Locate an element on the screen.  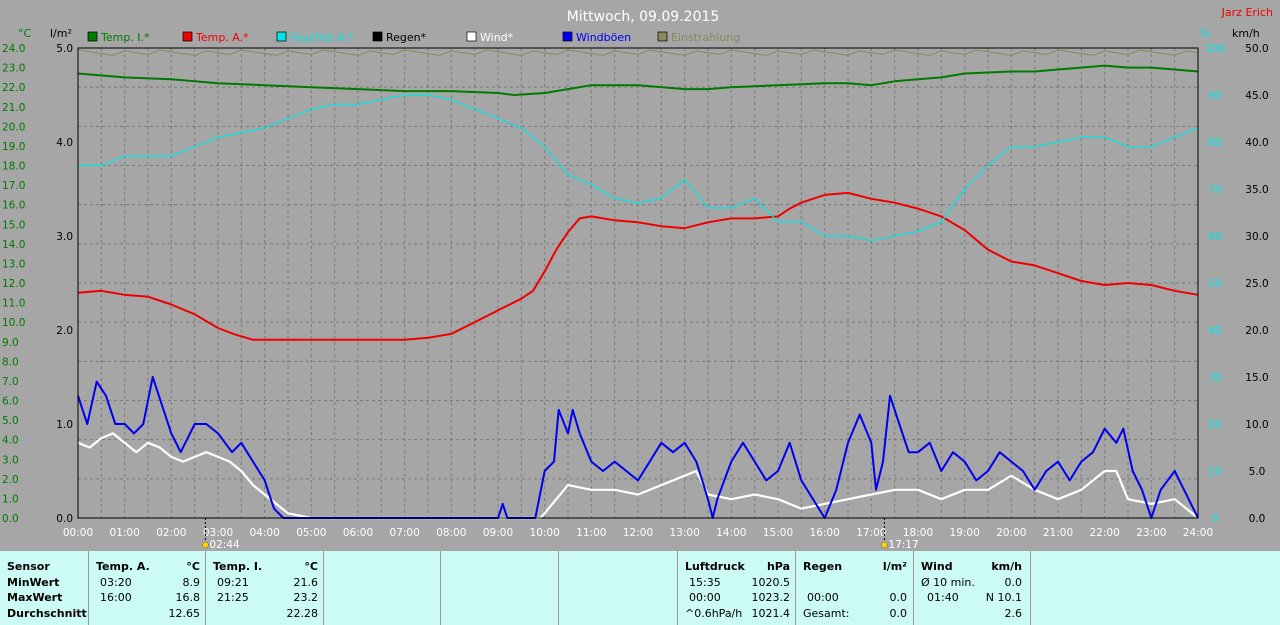
temp-a-max-value: 16.8 is located at coordinates (188, 597).